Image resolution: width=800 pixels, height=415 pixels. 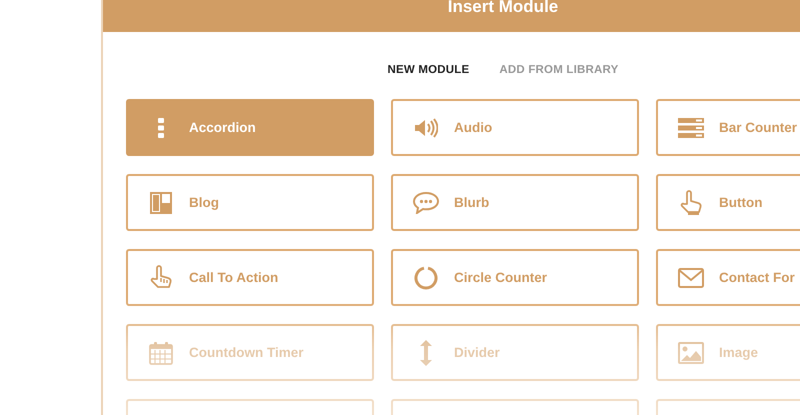 What do you see at coordinates (691, 353) in the screenshot?
I see `picture-icon` at bounding box center [691, 353].